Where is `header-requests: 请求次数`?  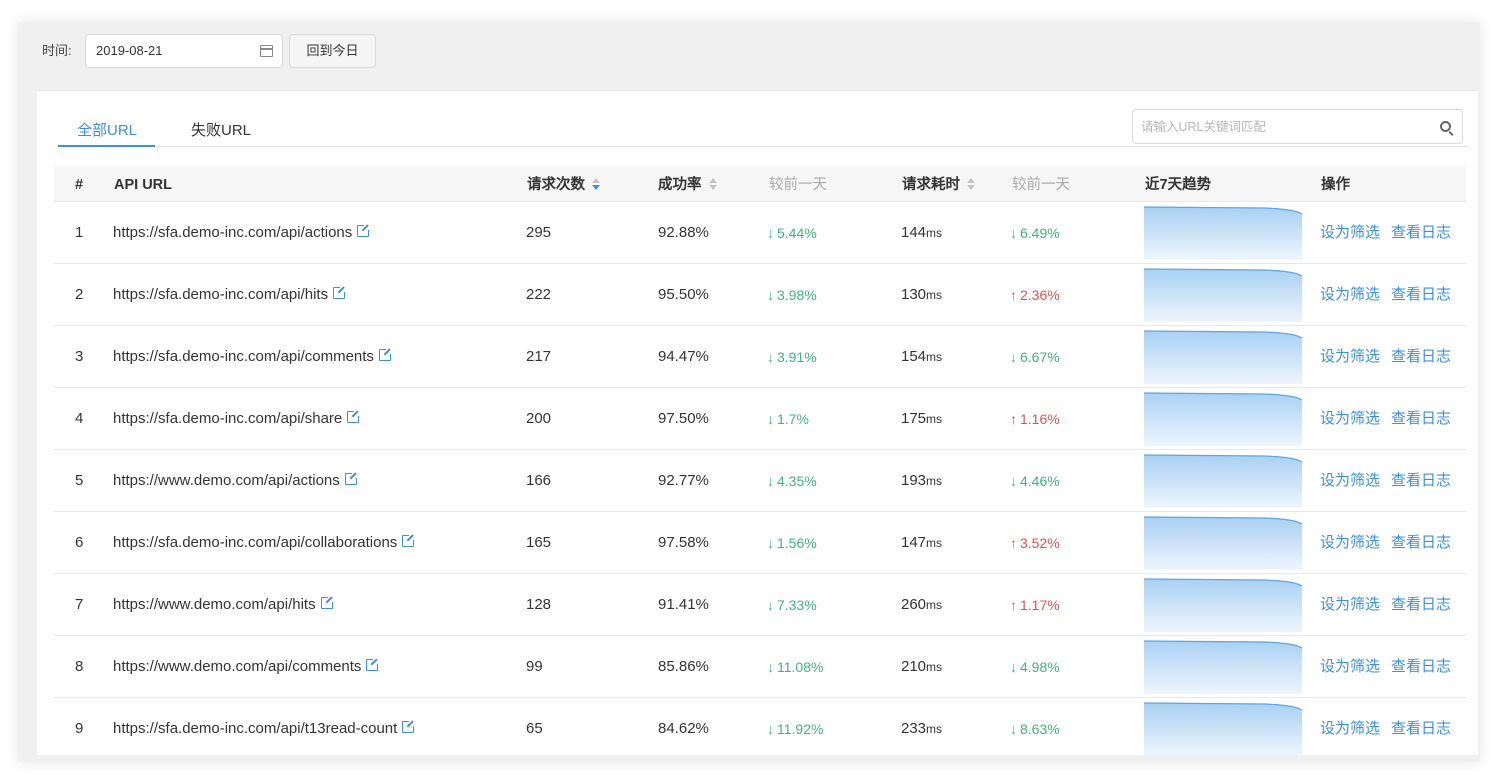
header-requests: 请求次数 is located at coordinates (563, 185).